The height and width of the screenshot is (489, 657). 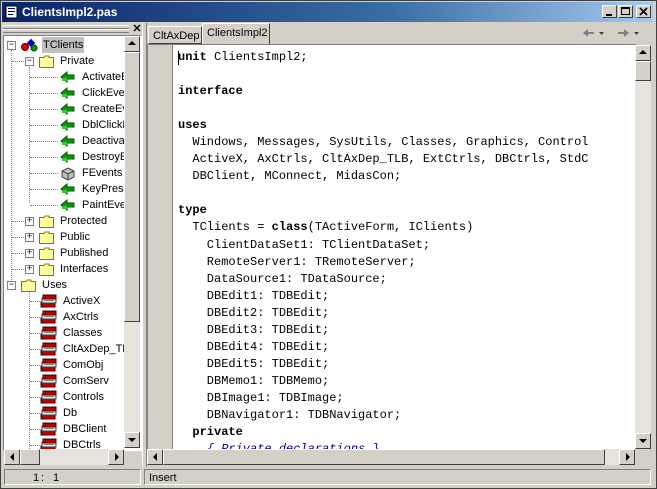 What do you see at coordinates (105, 109) in the screenshot?
I see `tree-label: CreateEv` at bounding box center [105, 109].